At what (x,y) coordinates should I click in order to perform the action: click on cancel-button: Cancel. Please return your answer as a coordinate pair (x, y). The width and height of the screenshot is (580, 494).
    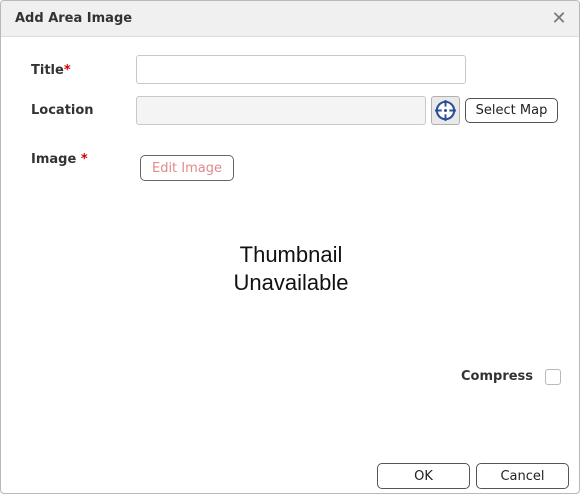
    Looking at the image, I should click on (522, 476).